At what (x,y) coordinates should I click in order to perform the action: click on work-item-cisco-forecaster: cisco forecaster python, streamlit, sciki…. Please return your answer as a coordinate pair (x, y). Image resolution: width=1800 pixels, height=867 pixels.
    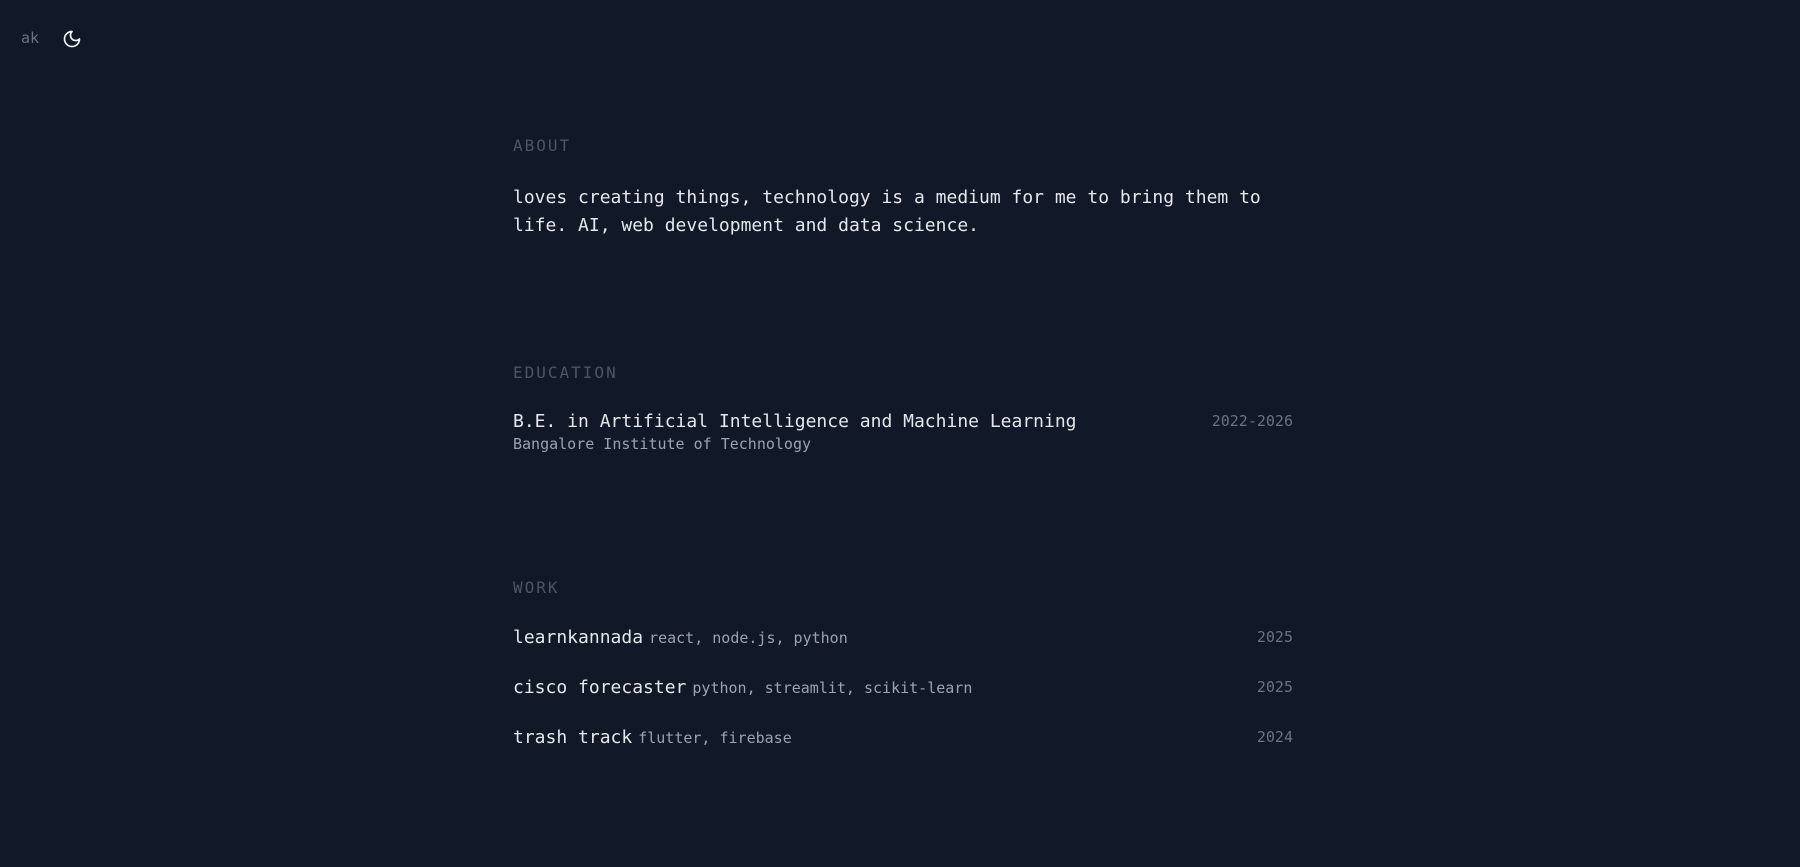
    Looking at the image, I should click on (903, 688).